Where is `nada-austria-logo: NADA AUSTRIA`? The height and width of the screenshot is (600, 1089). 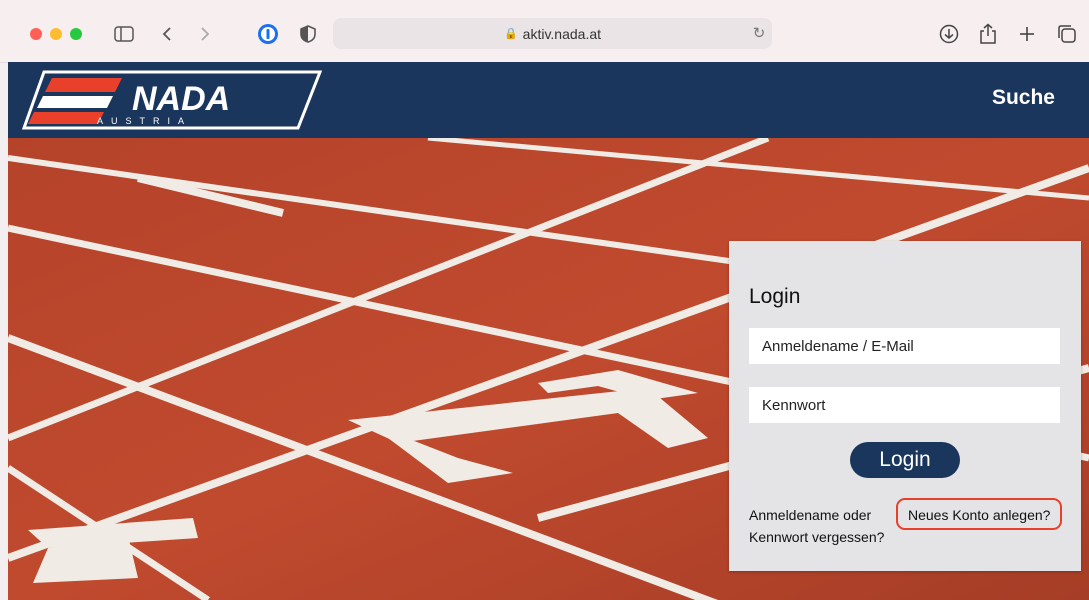 nada-austria-logo: NADA AUSTRIA is located at coordinates (172, 100).